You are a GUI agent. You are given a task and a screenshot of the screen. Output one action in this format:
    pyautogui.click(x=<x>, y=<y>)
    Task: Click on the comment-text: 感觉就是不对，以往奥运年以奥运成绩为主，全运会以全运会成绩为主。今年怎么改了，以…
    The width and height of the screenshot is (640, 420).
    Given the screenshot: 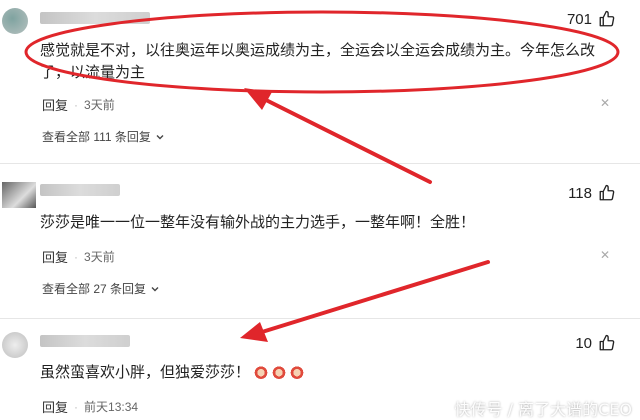 What is the action you would take?
    pyautogui.click(x=318, y=61)
    